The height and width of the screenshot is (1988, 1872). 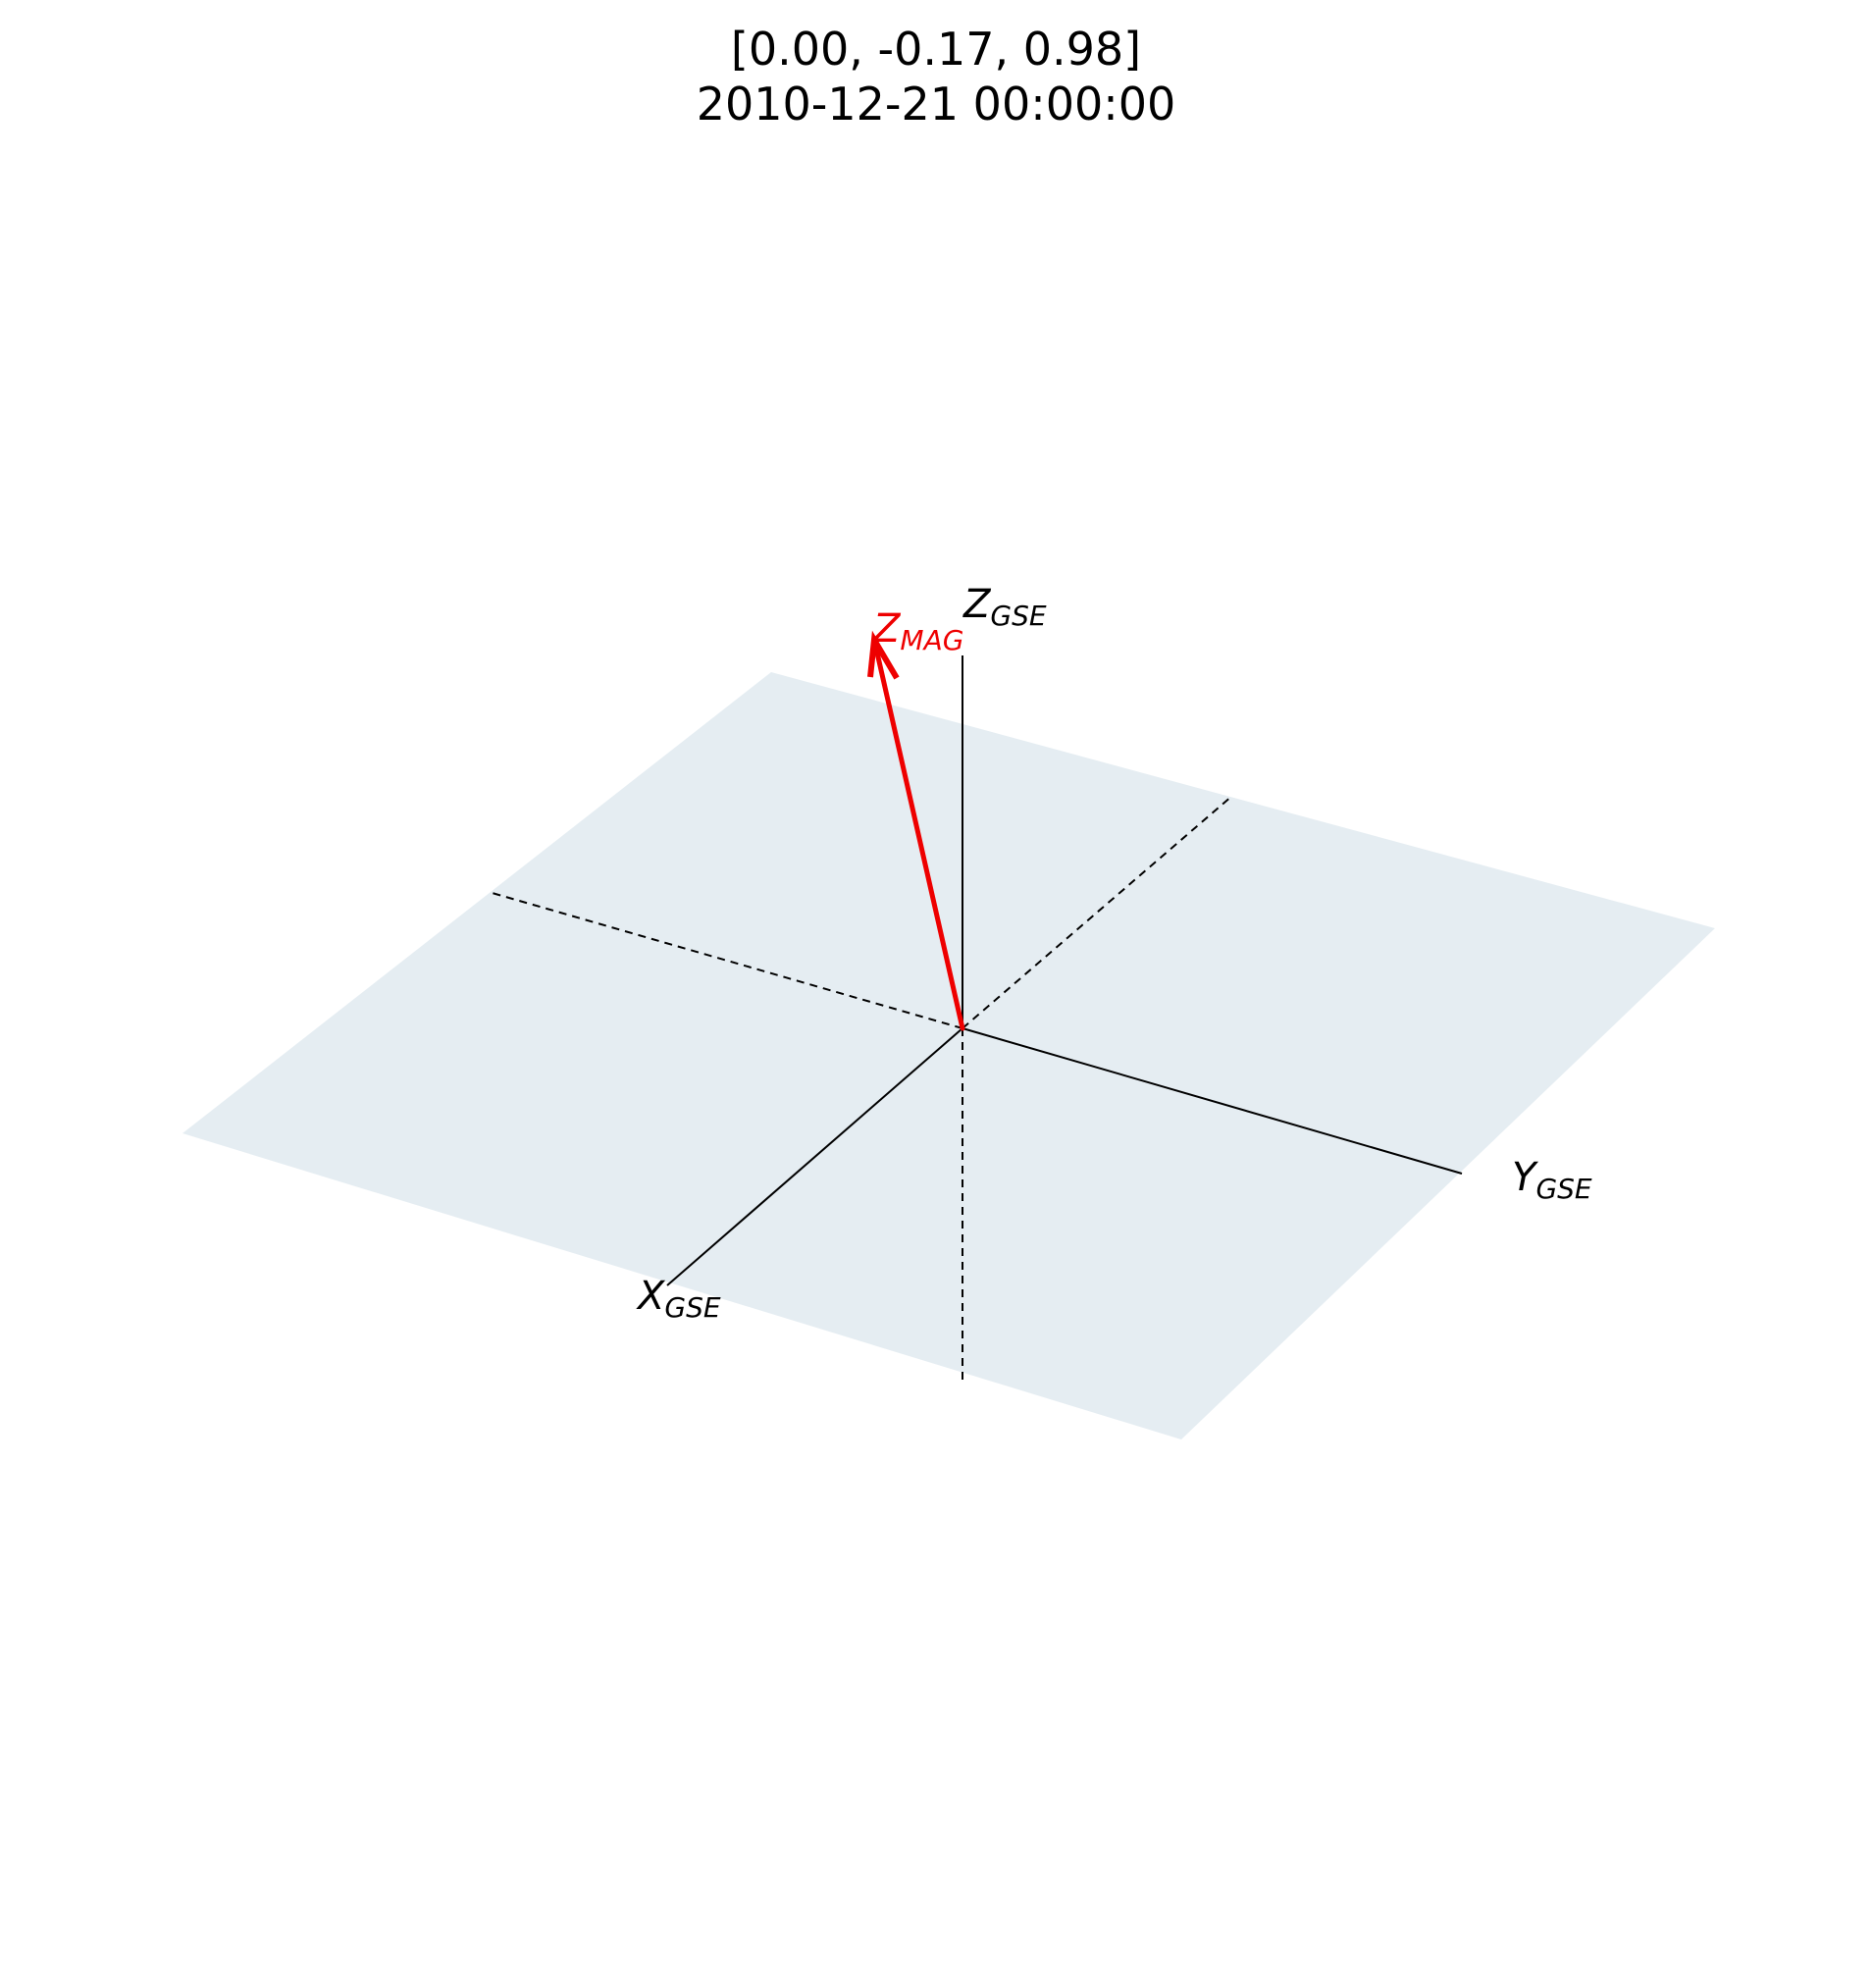 What do you see at coordinates (936, 104) in the screenshot?
I see `title-timestamp: 2010-12-21 00:00:00` at bounding box center [936, 104].